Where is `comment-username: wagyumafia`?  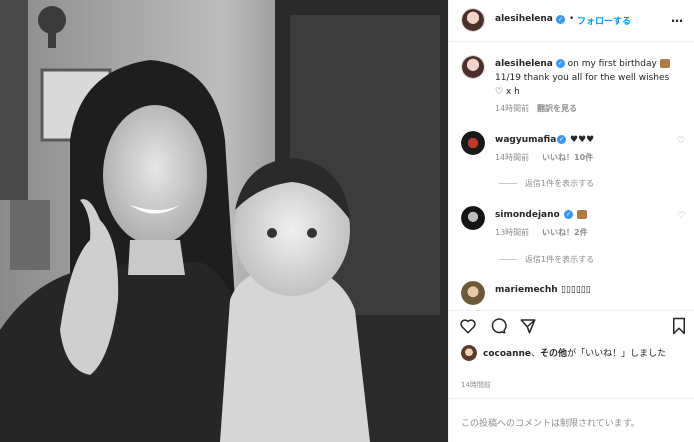
comment-username: wagyumafia is located at coordinates (525, 140).